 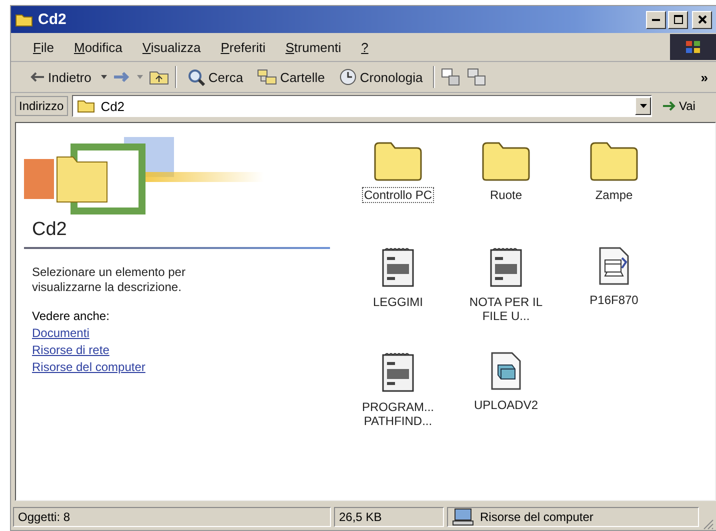 I want to click on search-icon, so click(x=196, y=77).